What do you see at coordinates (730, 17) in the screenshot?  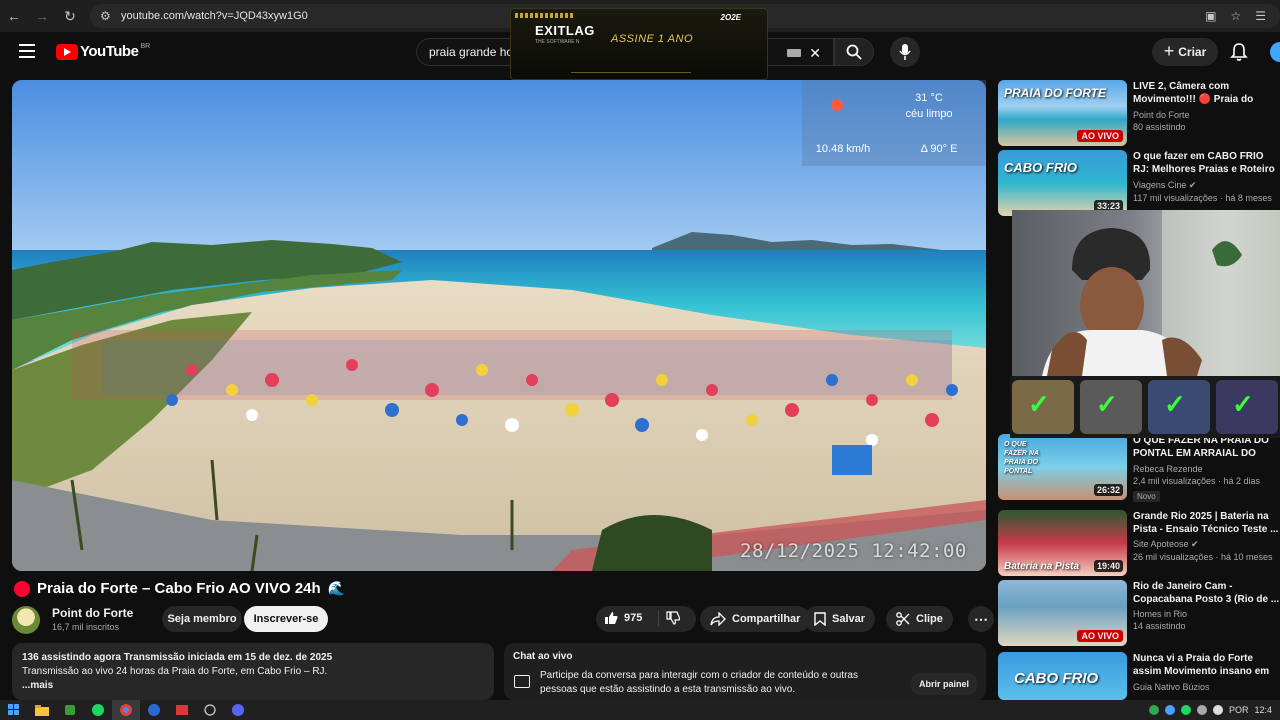 I see `ad-brand: 2O2E` at bounding box center [730, 17].